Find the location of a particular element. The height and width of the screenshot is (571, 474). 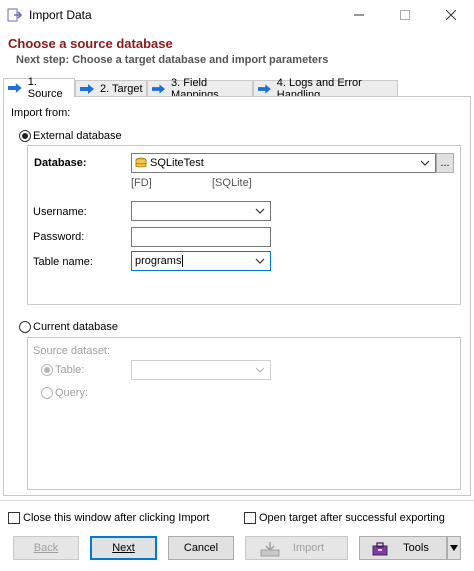

tab-target: 2. Target is located at coordinates (111, 88).